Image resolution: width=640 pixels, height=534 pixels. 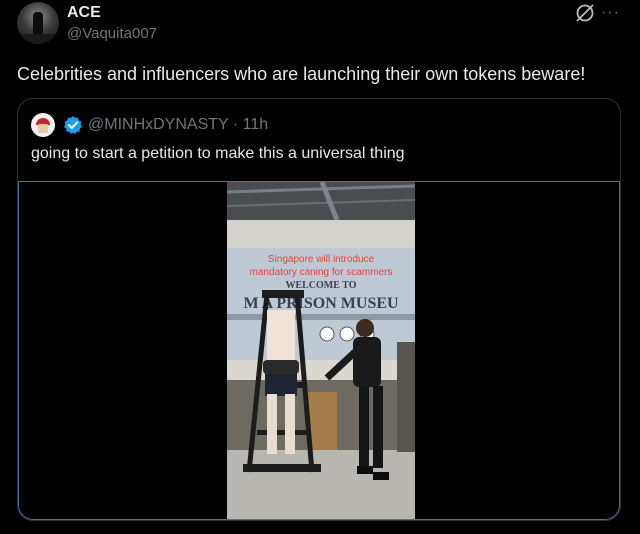 I want to click on grok-icon, so click(x=585, y=13).